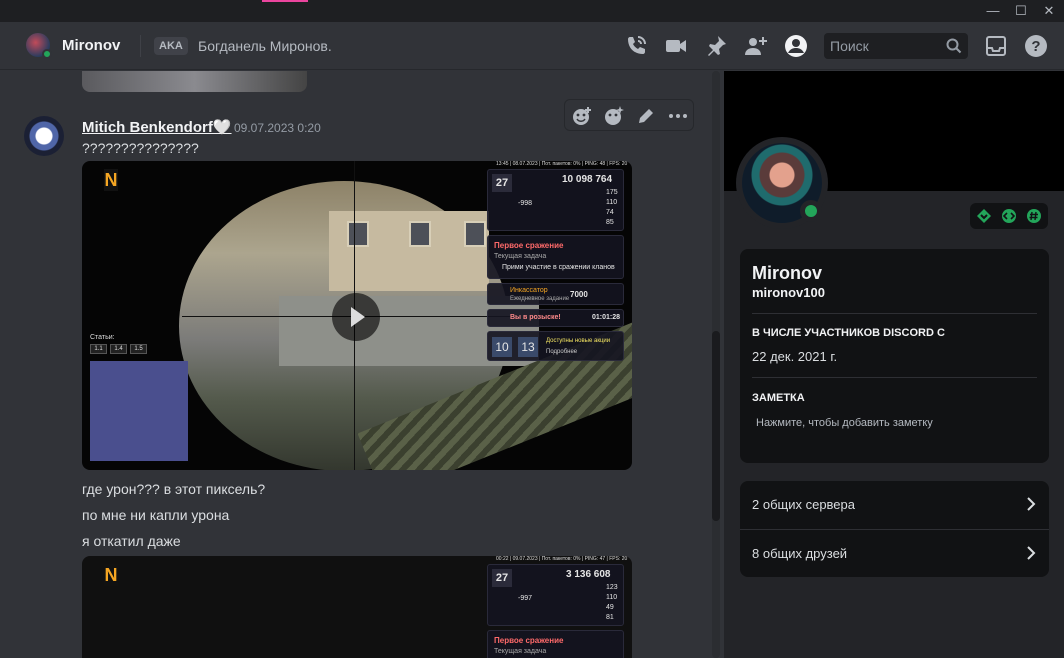 This screenshot has height=658, width=1064. I want to click on hud-stats-panel: 27 10 098 764 -998 175 110 74 85, so click(555, 200).